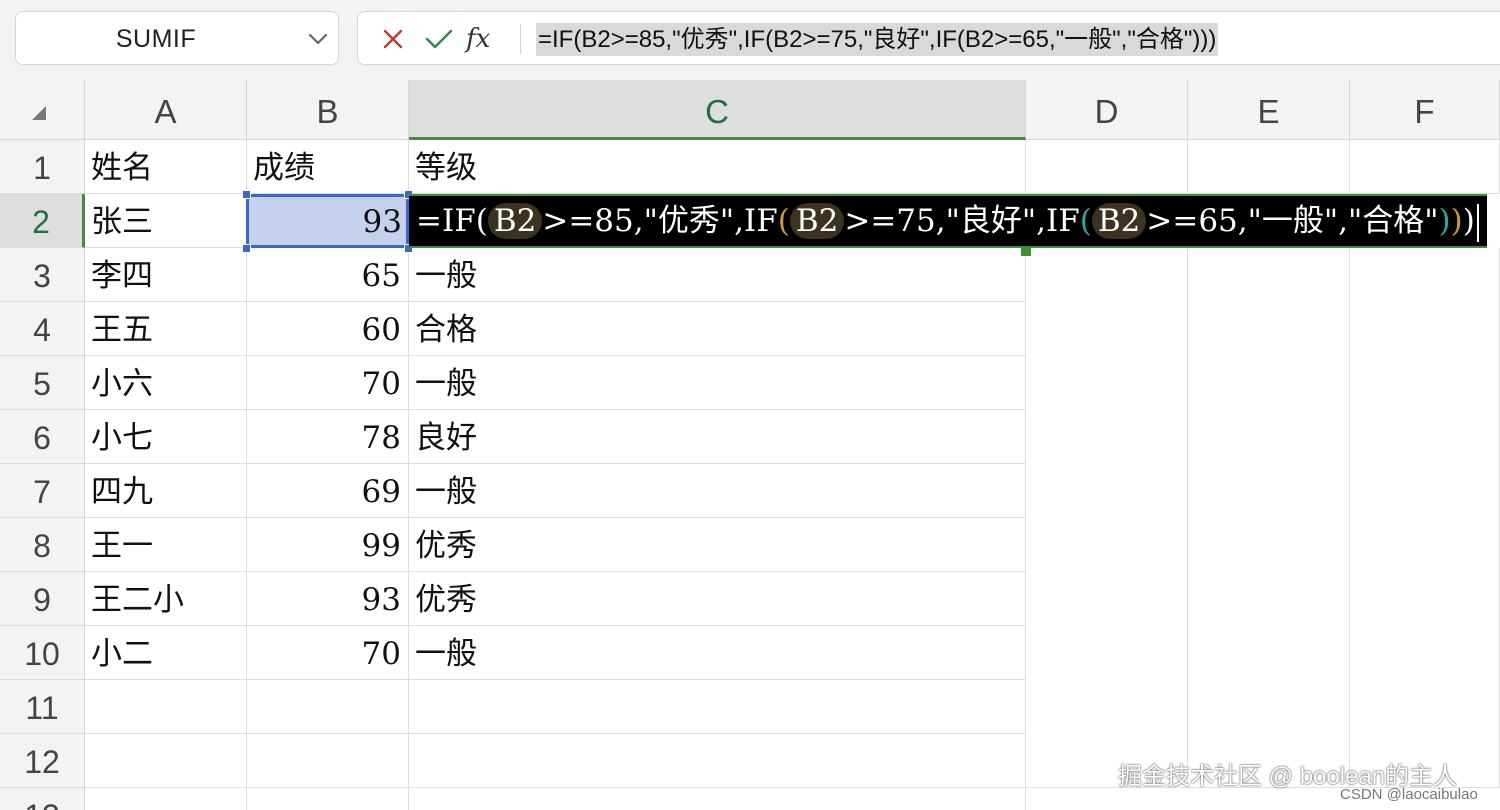 This screenshot has height=810, width=1500. I want to click on select-all-corner, so click(42, 110).